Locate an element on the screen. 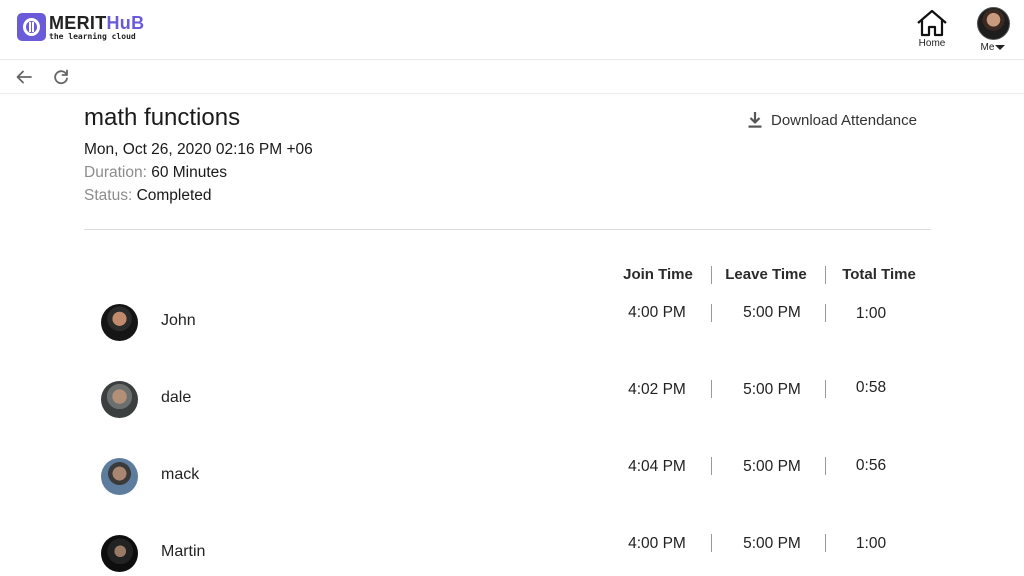  logo-hub: HuB is located at coordinates (125, 22).